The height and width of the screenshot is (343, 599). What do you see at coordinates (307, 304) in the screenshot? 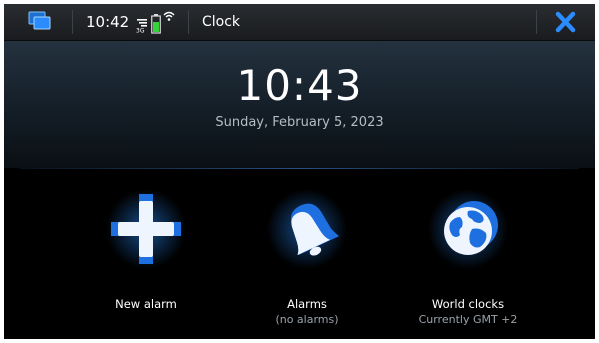
I see `alarms-label: Alarms` at bounding box center [307, 304].